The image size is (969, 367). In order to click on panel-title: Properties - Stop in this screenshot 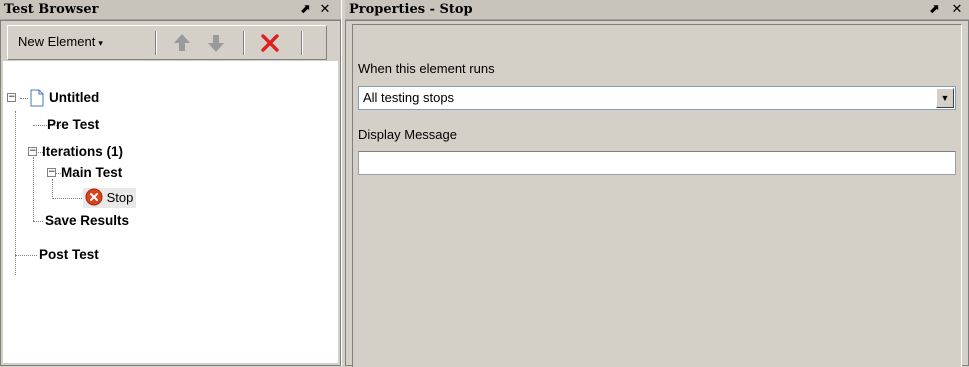, I will do `click(411, 9)`.